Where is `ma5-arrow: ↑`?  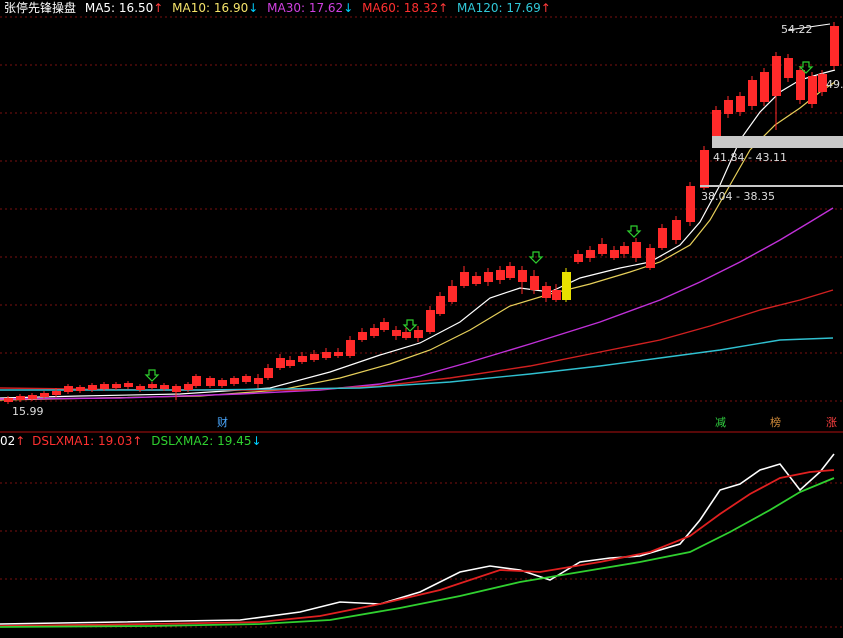 ma5-arrow: ↑ is located at coordinates (158, 8).